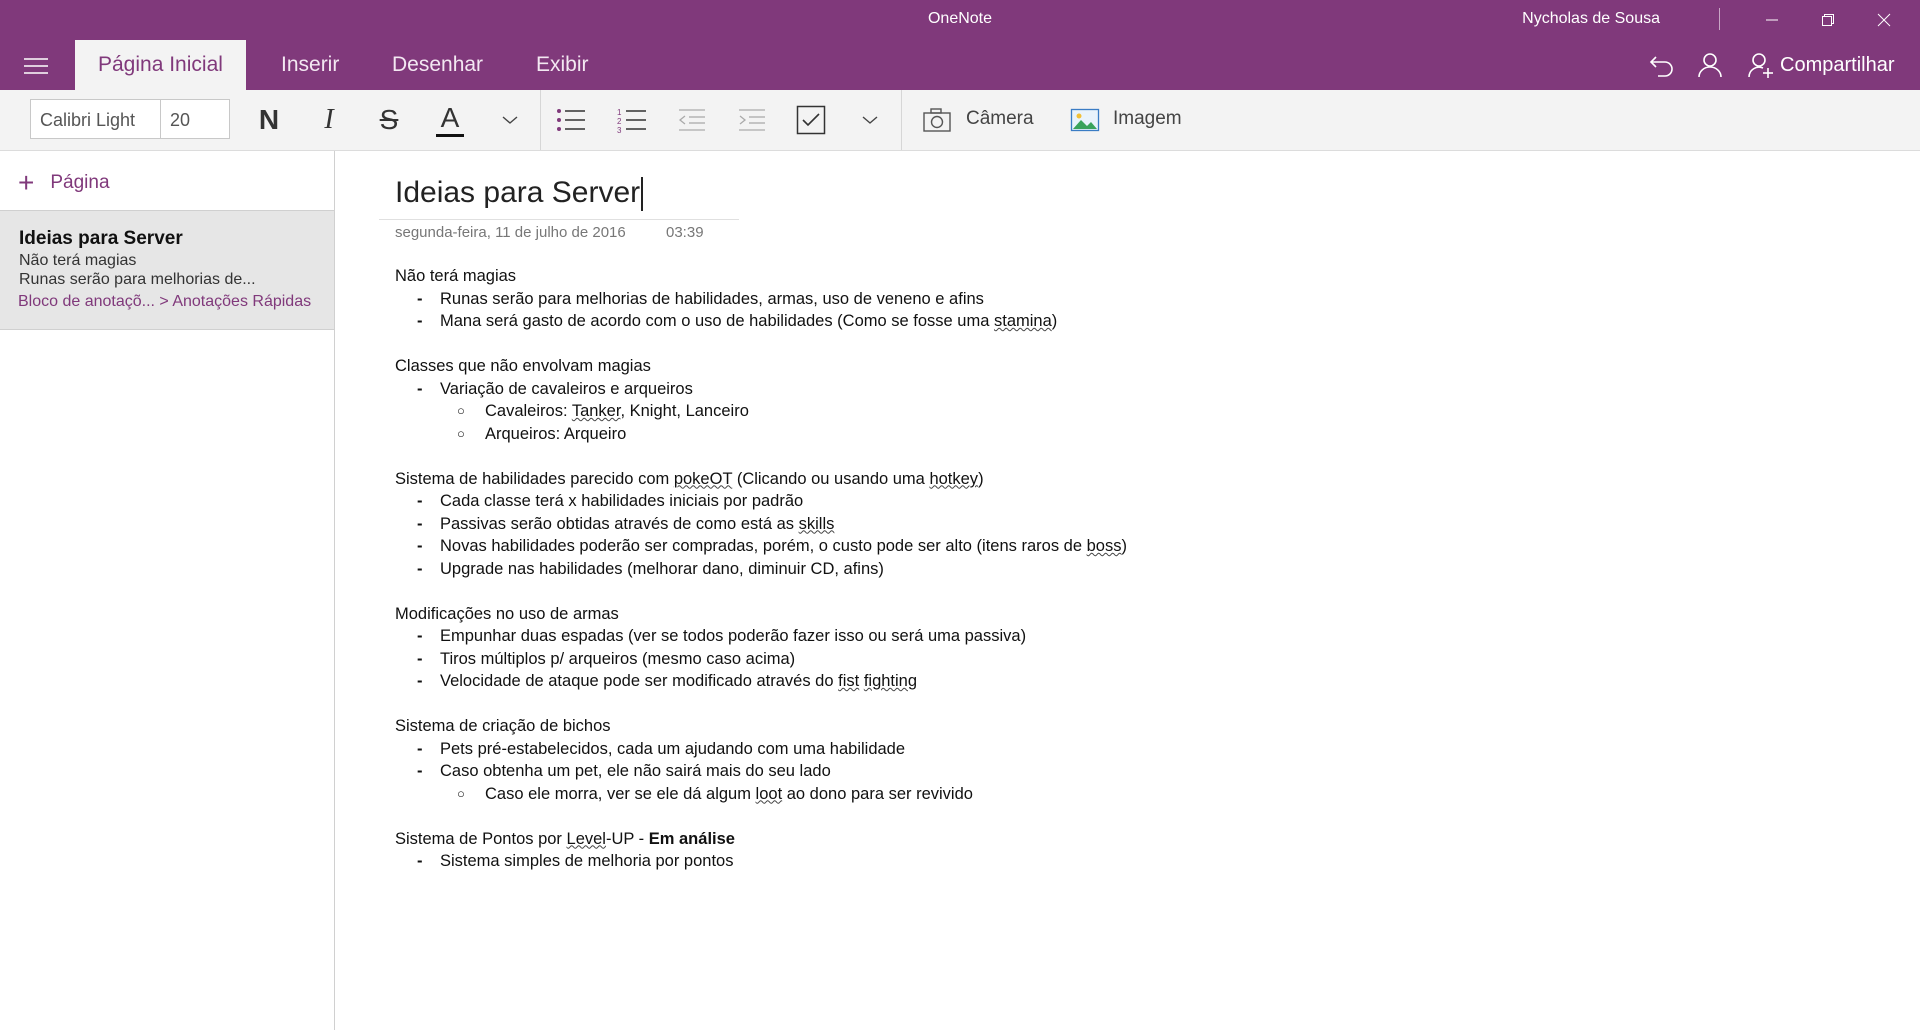  What do you see at coordinates (195, 119) in the screenshot?
I see `font-size-input: 20` at bounding box center [195, 119].